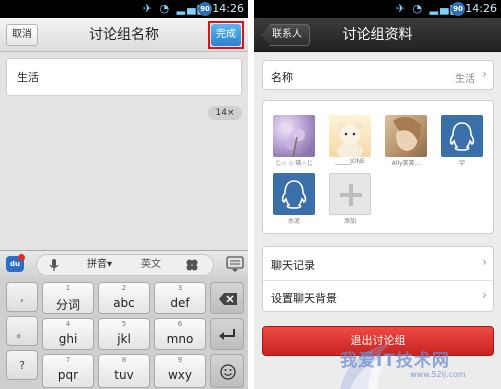  What do you see at coordinates (124, 35) in the screenshot?
I see `title-bar: 讨论组名称 取消 完成` at bounding box center [124, 35].